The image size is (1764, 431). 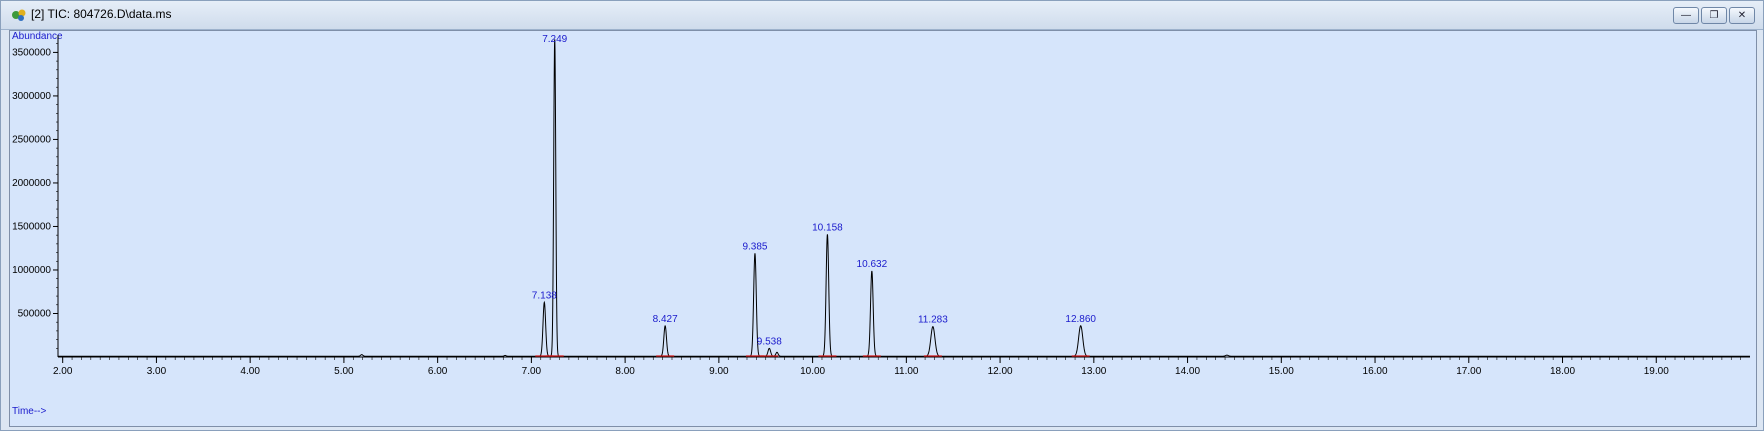 I want to click on x-tick-label: 19.00, so click(x=1656, y=371).